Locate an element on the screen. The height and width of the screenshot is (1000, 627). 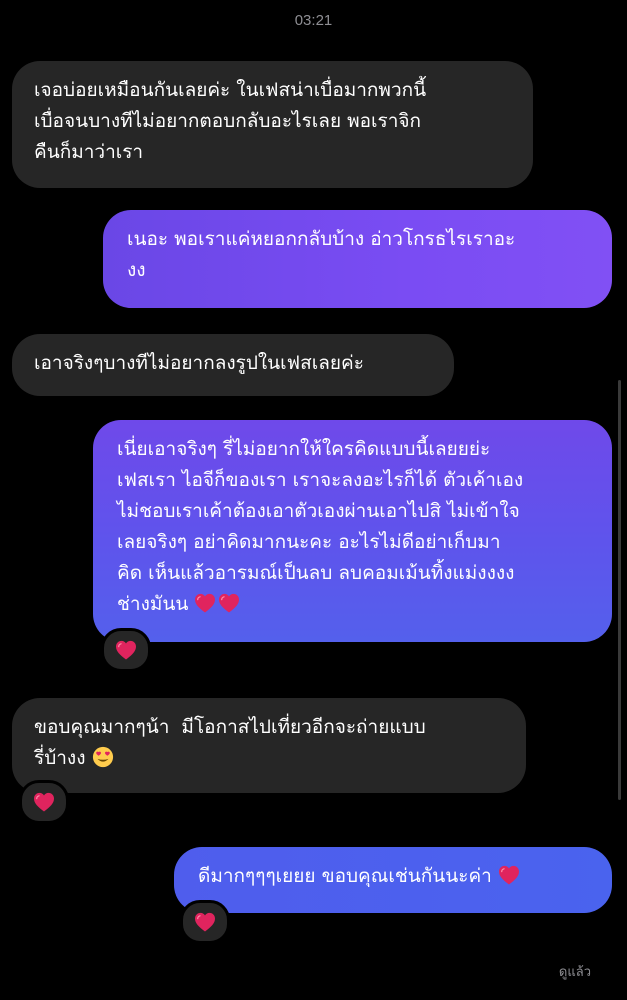
heart-eyes-emoji-icon is located at coordinates (102, 757).